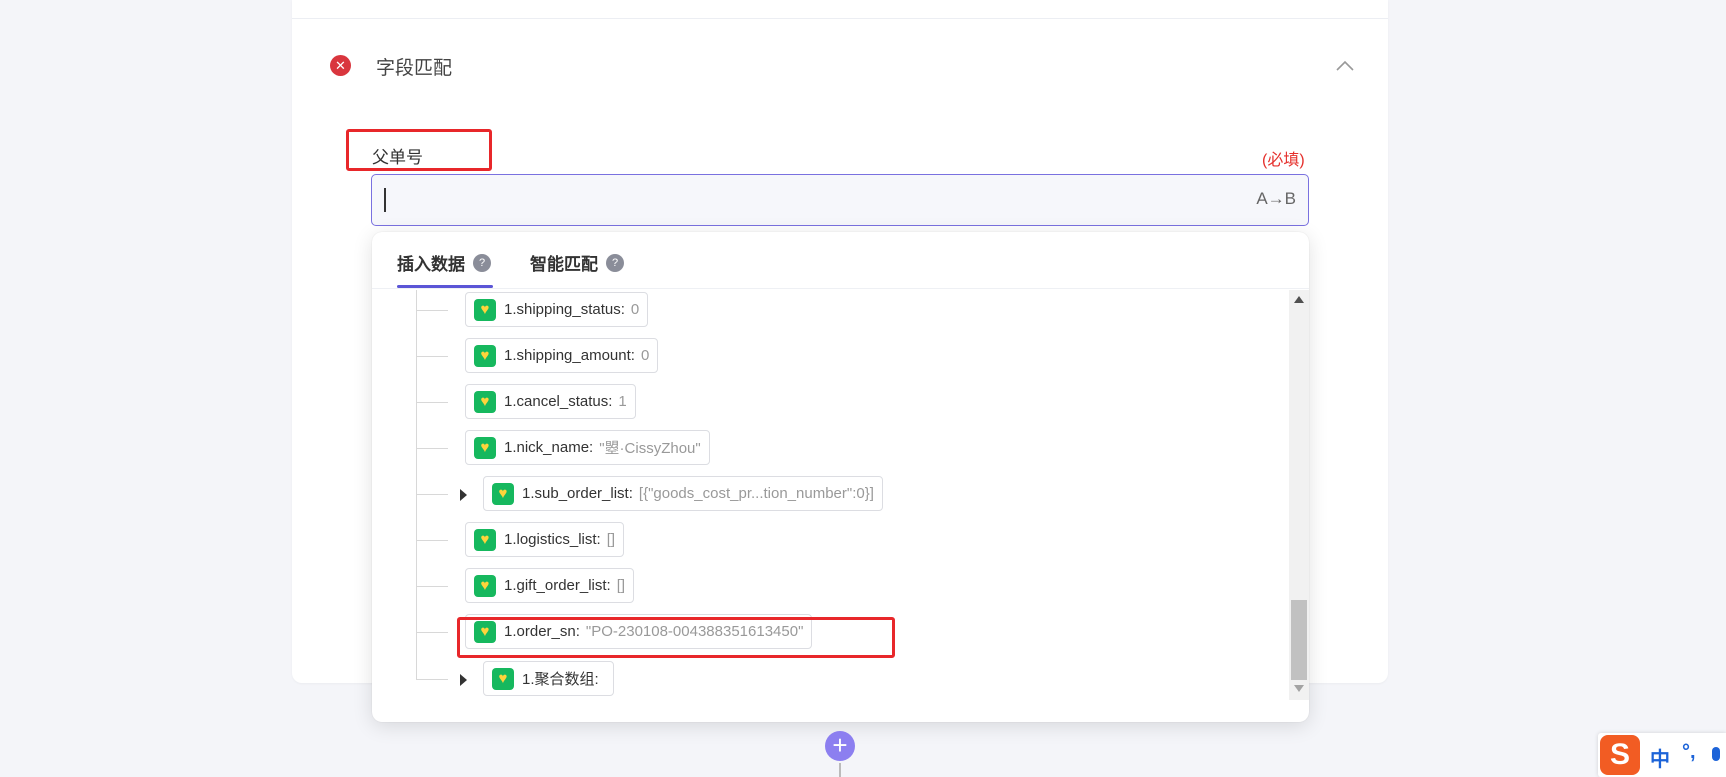 This screenshot has width=1726, height=777. I want to click on required-marker: (必填), so click(1283, 160).